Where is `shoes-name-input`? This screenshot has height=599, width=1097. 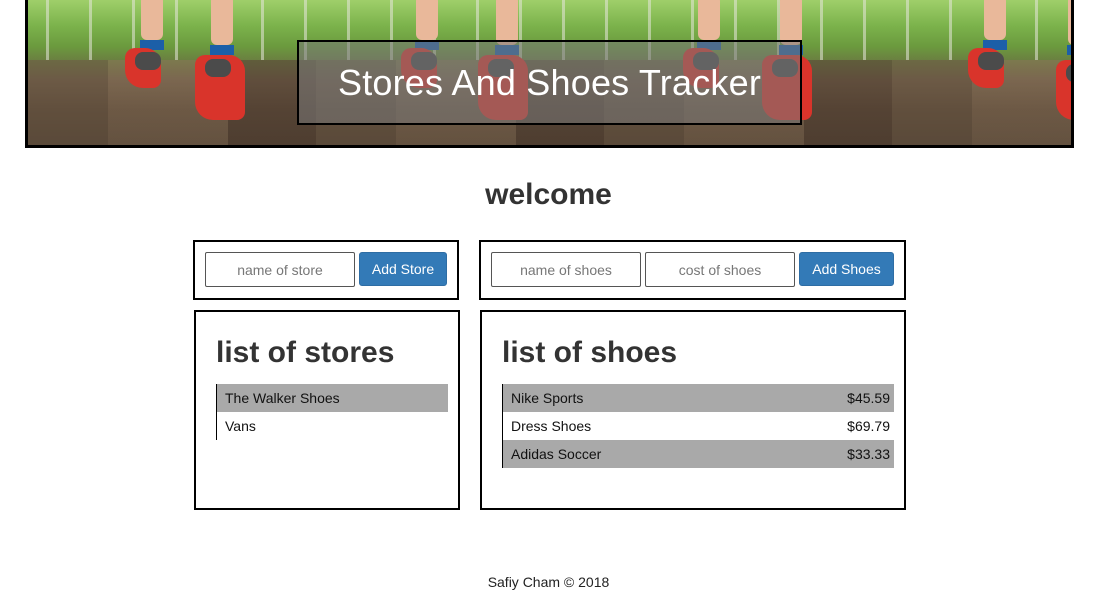 shoes-name-input is located at coordinates (566, 269).